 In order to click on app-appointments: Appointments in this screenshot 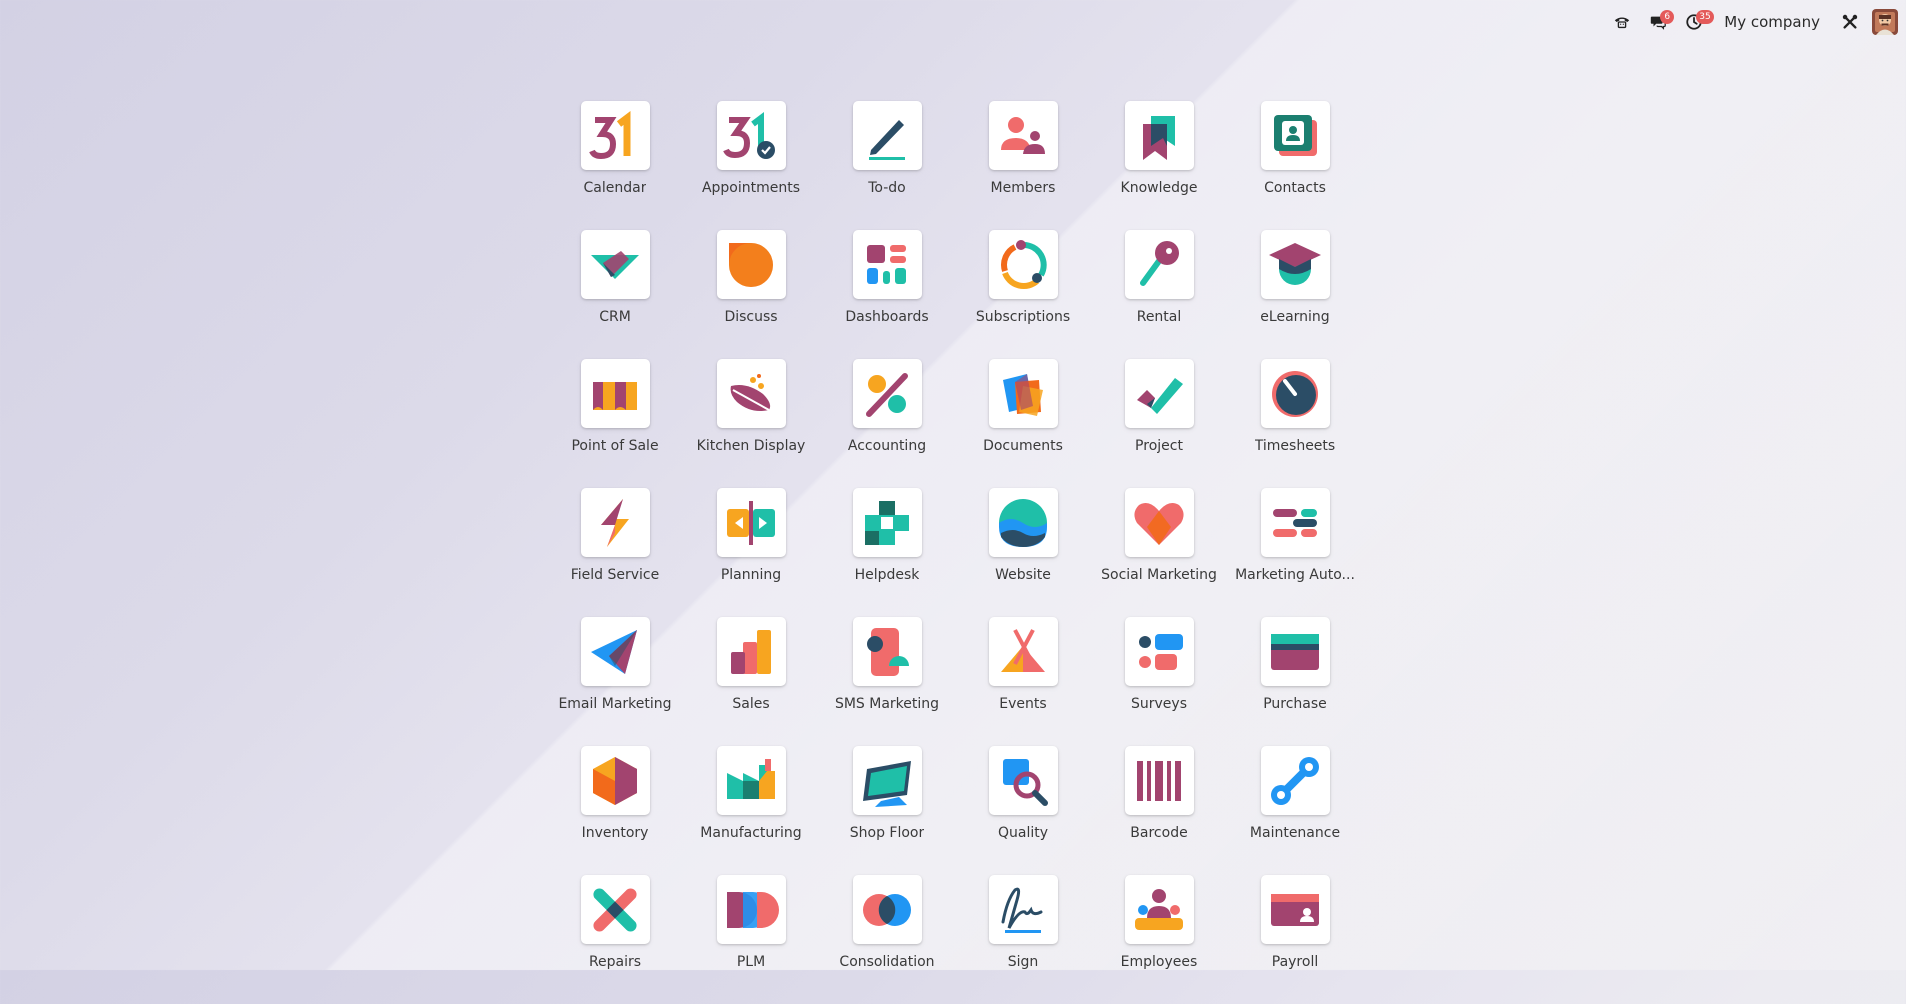, I will do `click(751, 165)`.